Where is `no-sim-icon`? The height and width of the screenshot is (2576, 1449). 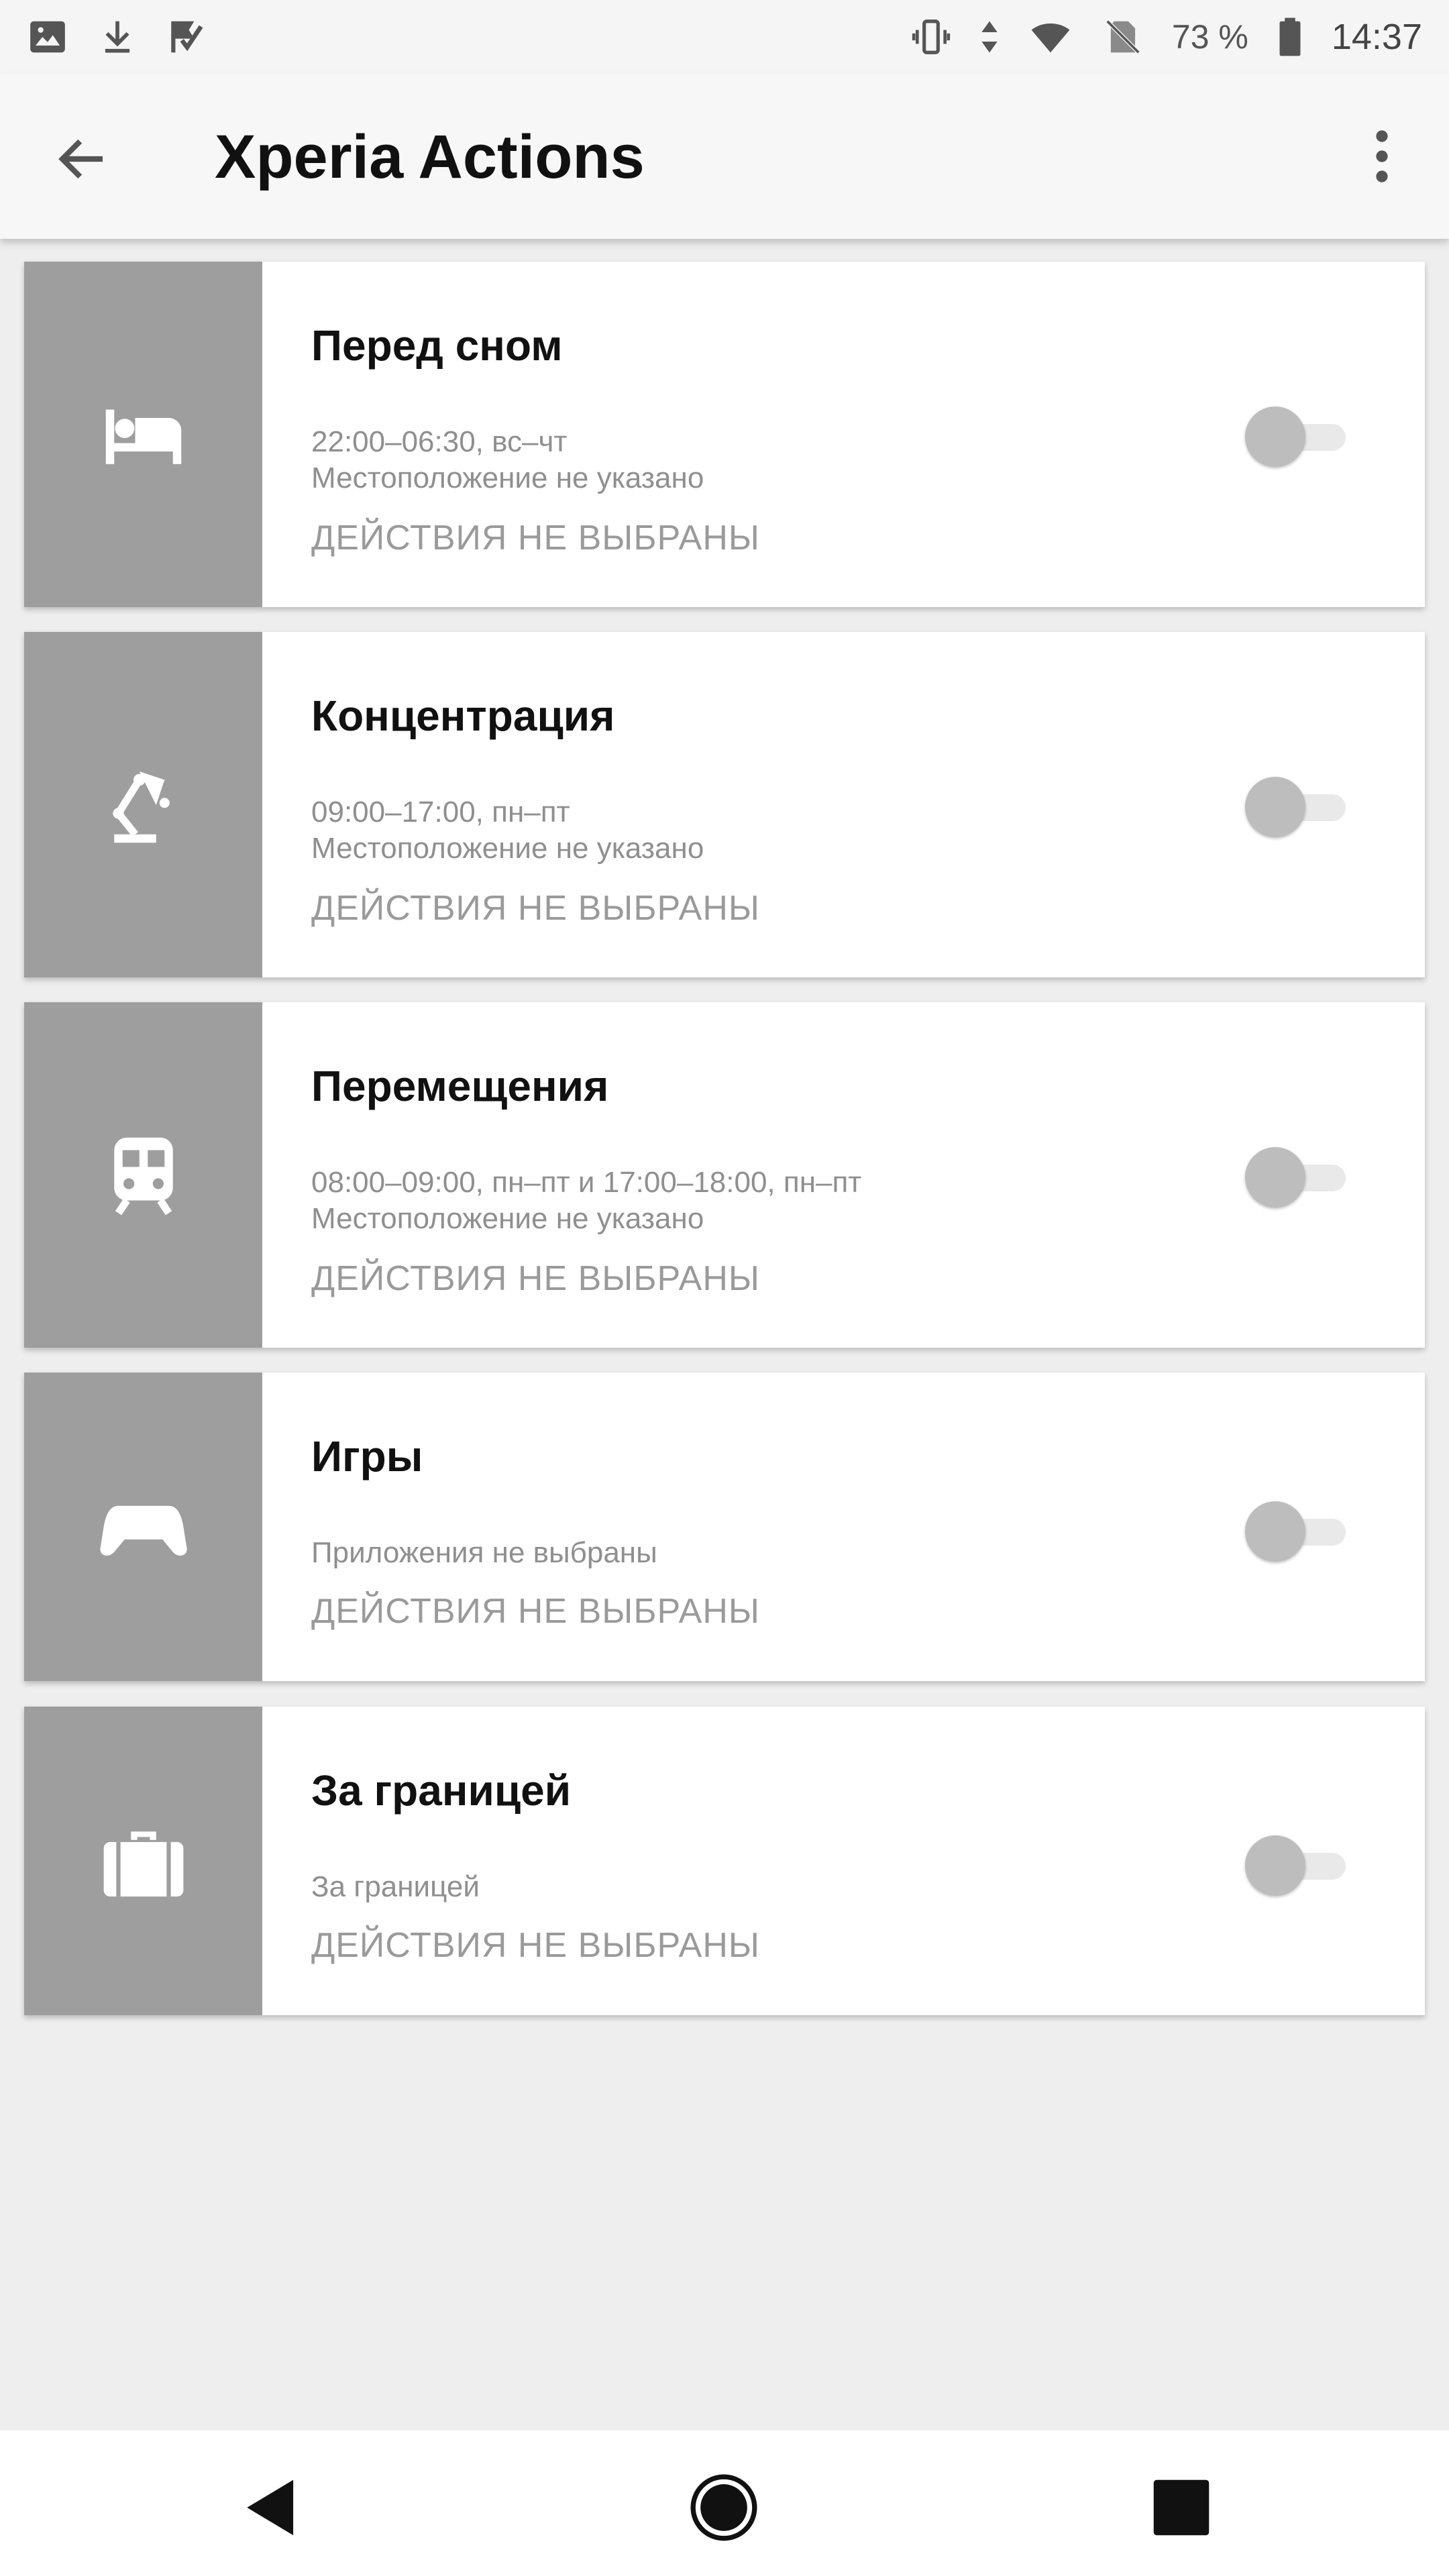 no-sim-icon is located at coordinates (1123, 36).